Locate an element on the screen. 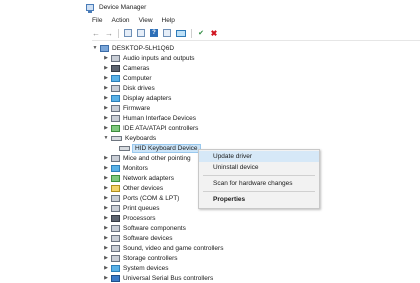  tree-item-label: Software components is located at coordinates (154, 228).